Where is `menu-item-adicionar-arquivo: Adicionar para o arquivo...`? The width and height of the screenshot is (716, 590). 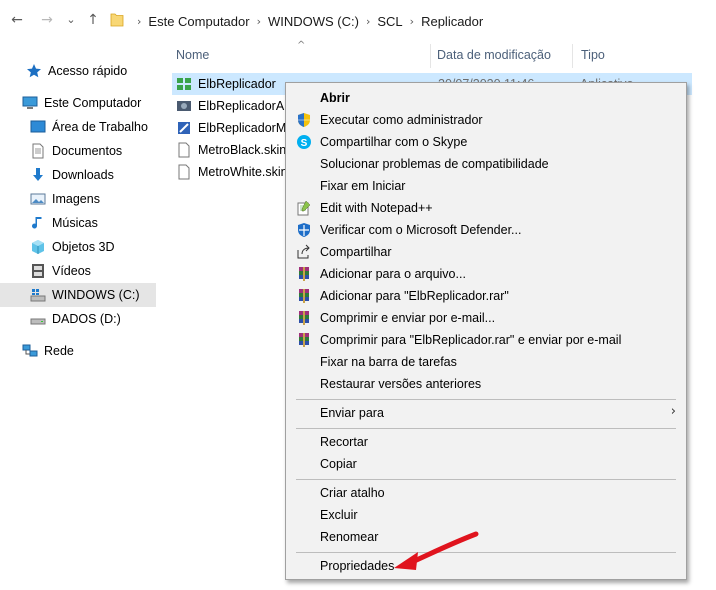
menu-item-adicionar-arquivo: Adicionar para o arquivo... is located at coordinates (486, 274).